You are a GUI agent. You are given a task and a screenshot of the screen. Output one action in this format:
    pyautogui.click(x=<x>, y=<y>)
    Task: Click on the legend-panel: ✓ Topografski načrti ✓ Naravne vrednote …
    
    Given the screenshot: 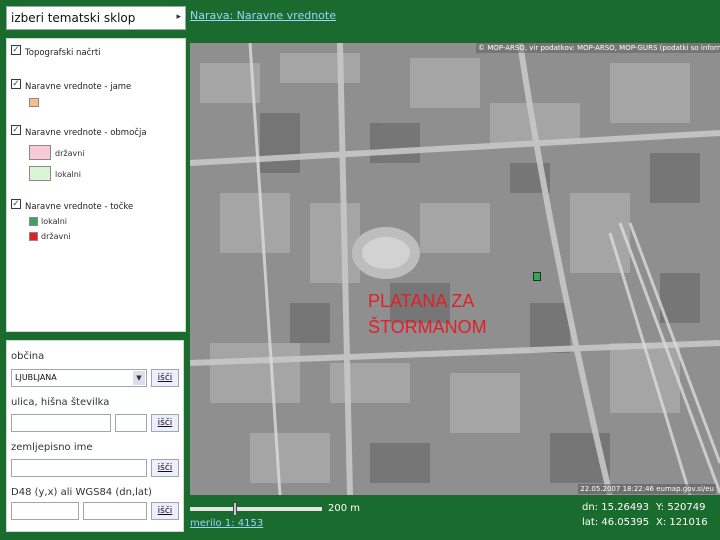 What is the action you would take?
    pyautogui.click(x=96, y=185)
    